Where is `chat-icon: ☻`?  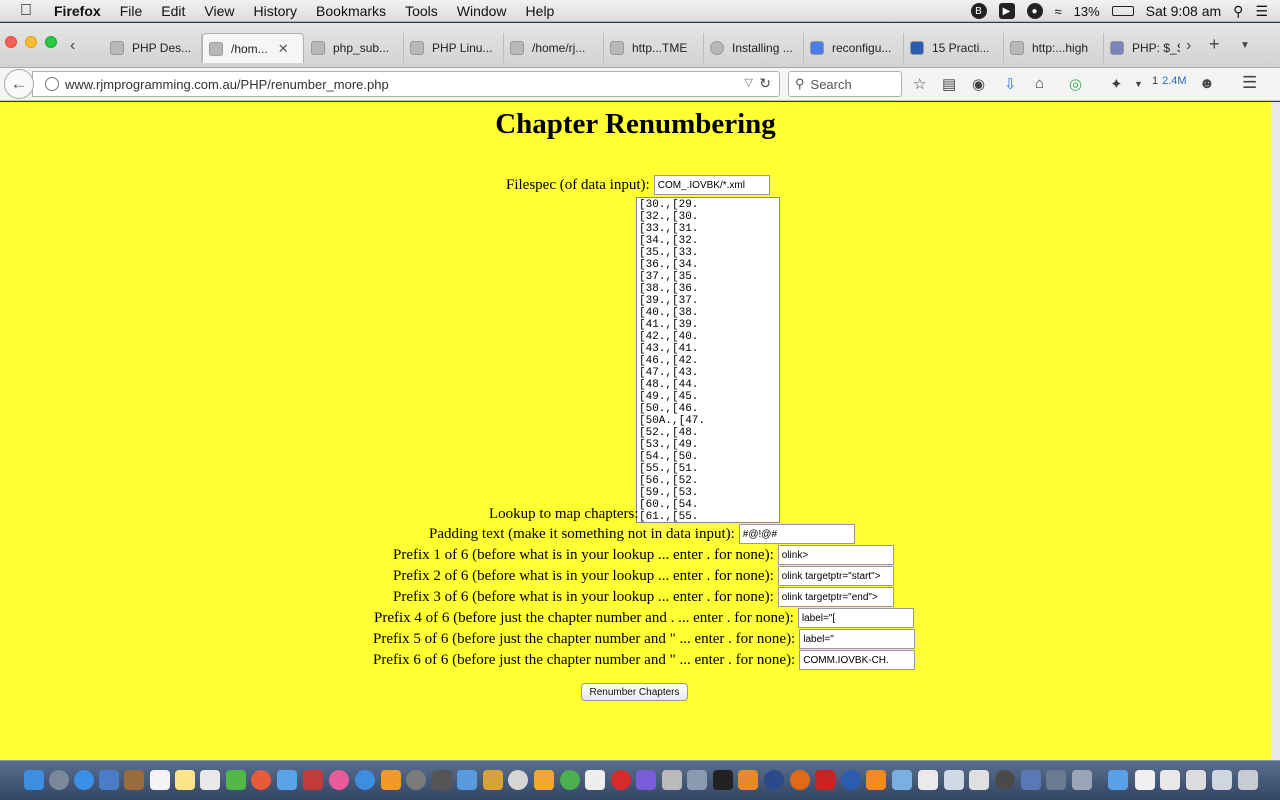
chat-icon: ☻ is located at coordinates (1207, 83).